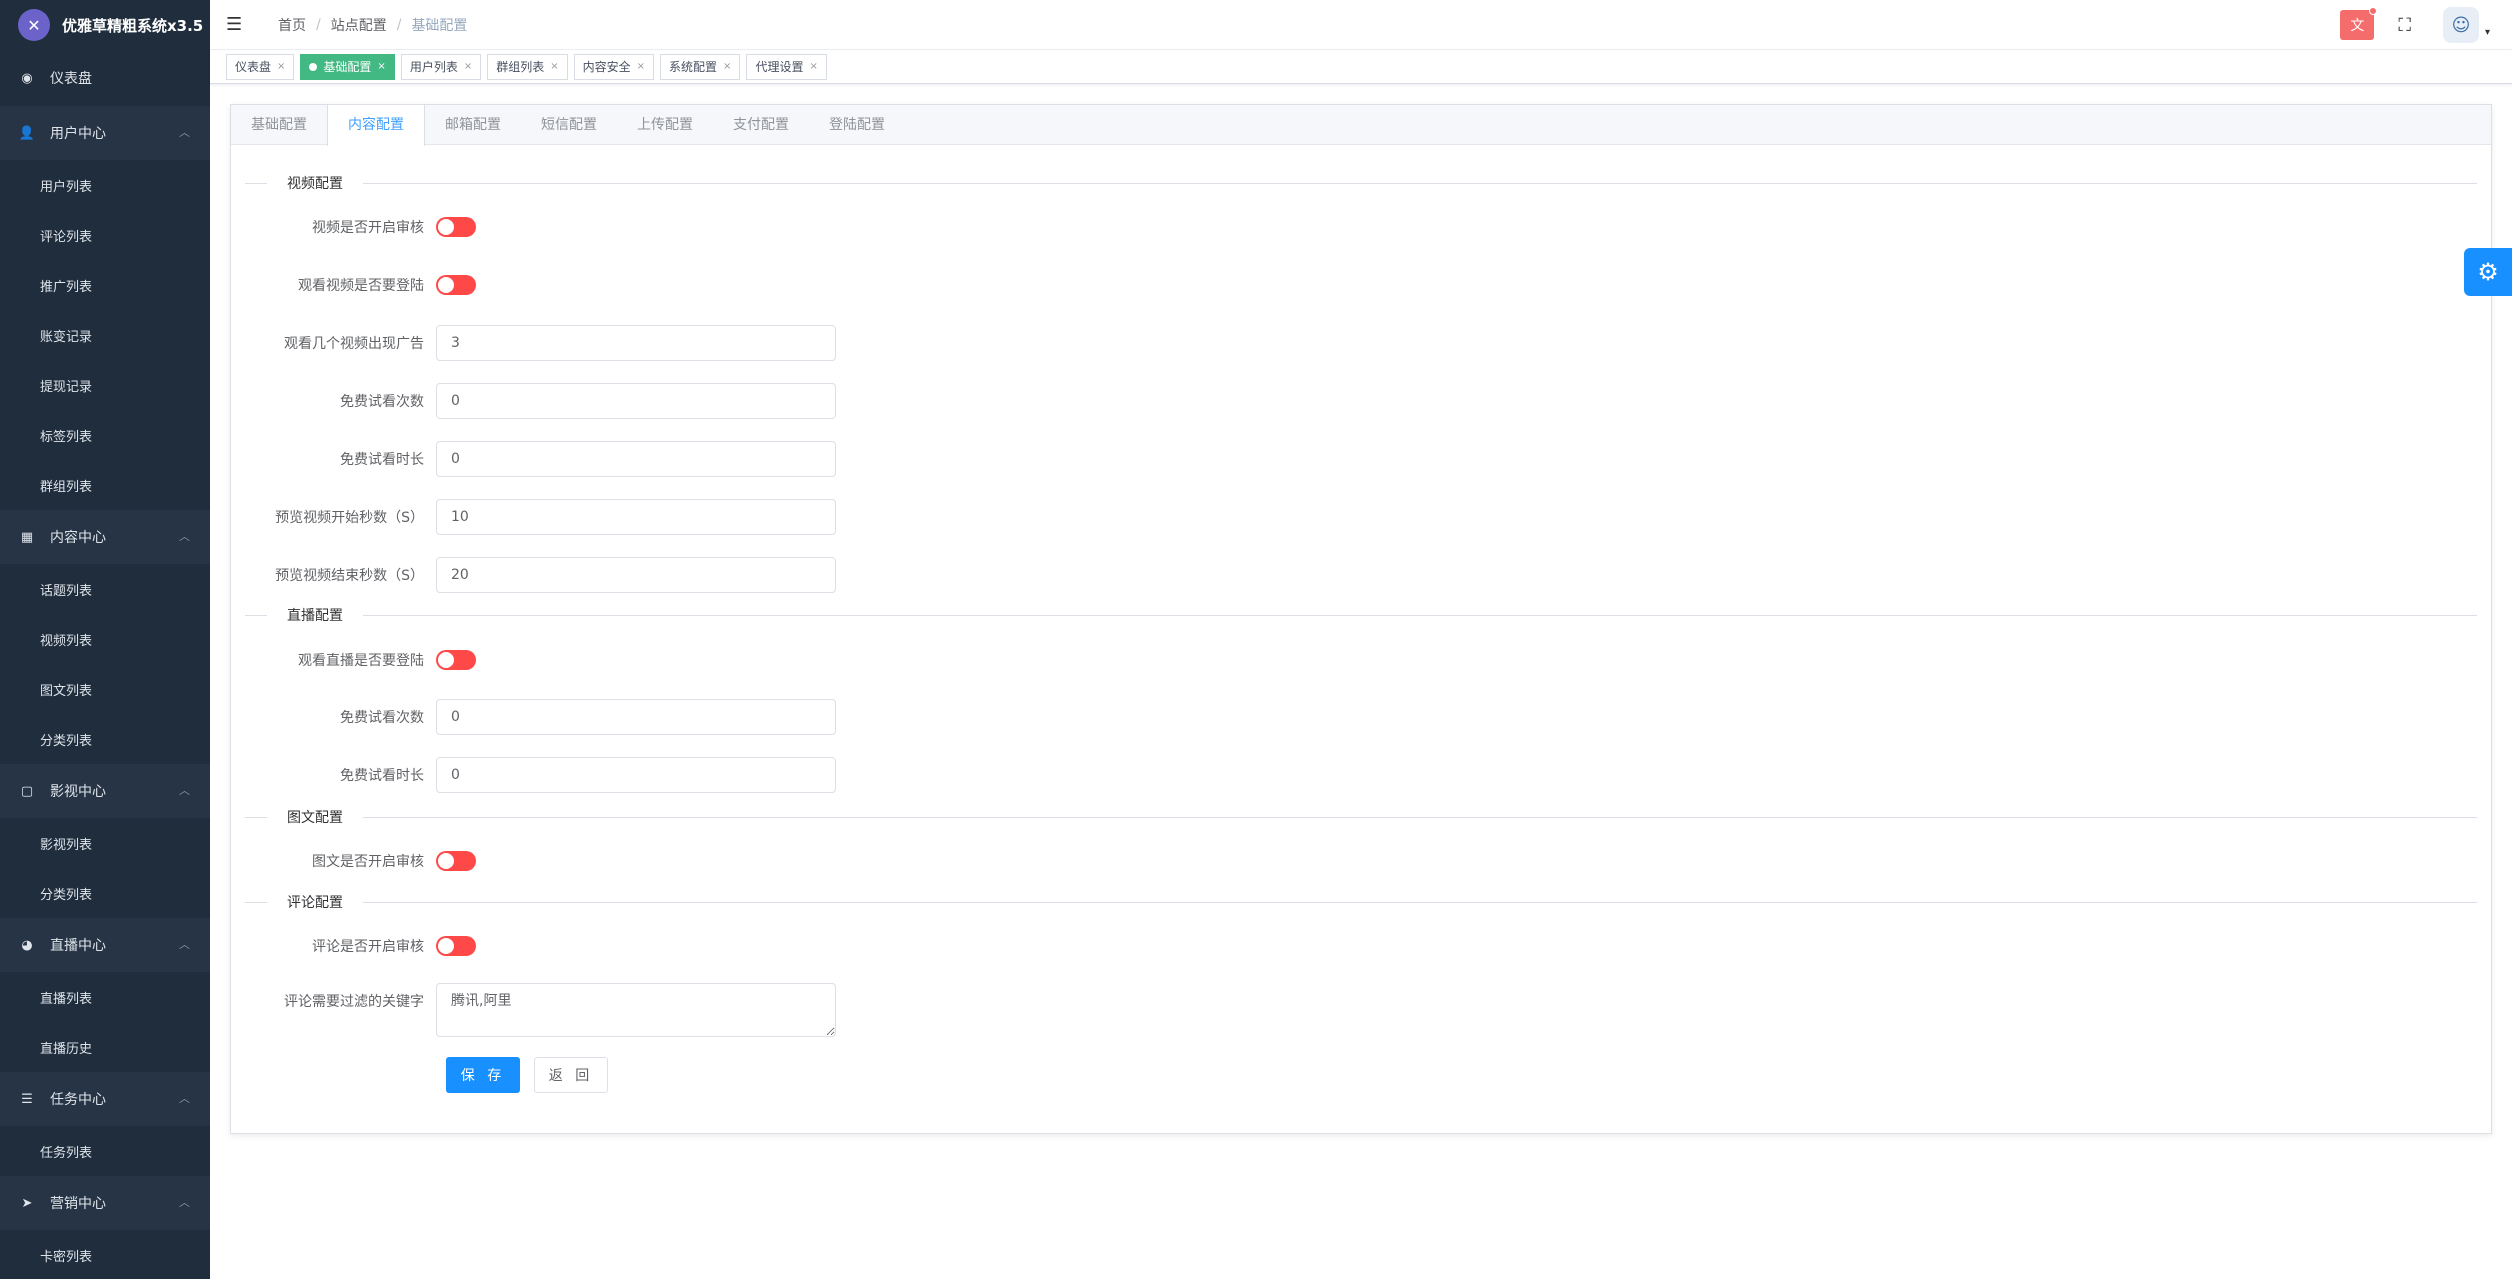  I want to click on ad-after-videos-input, so click(636, 343).